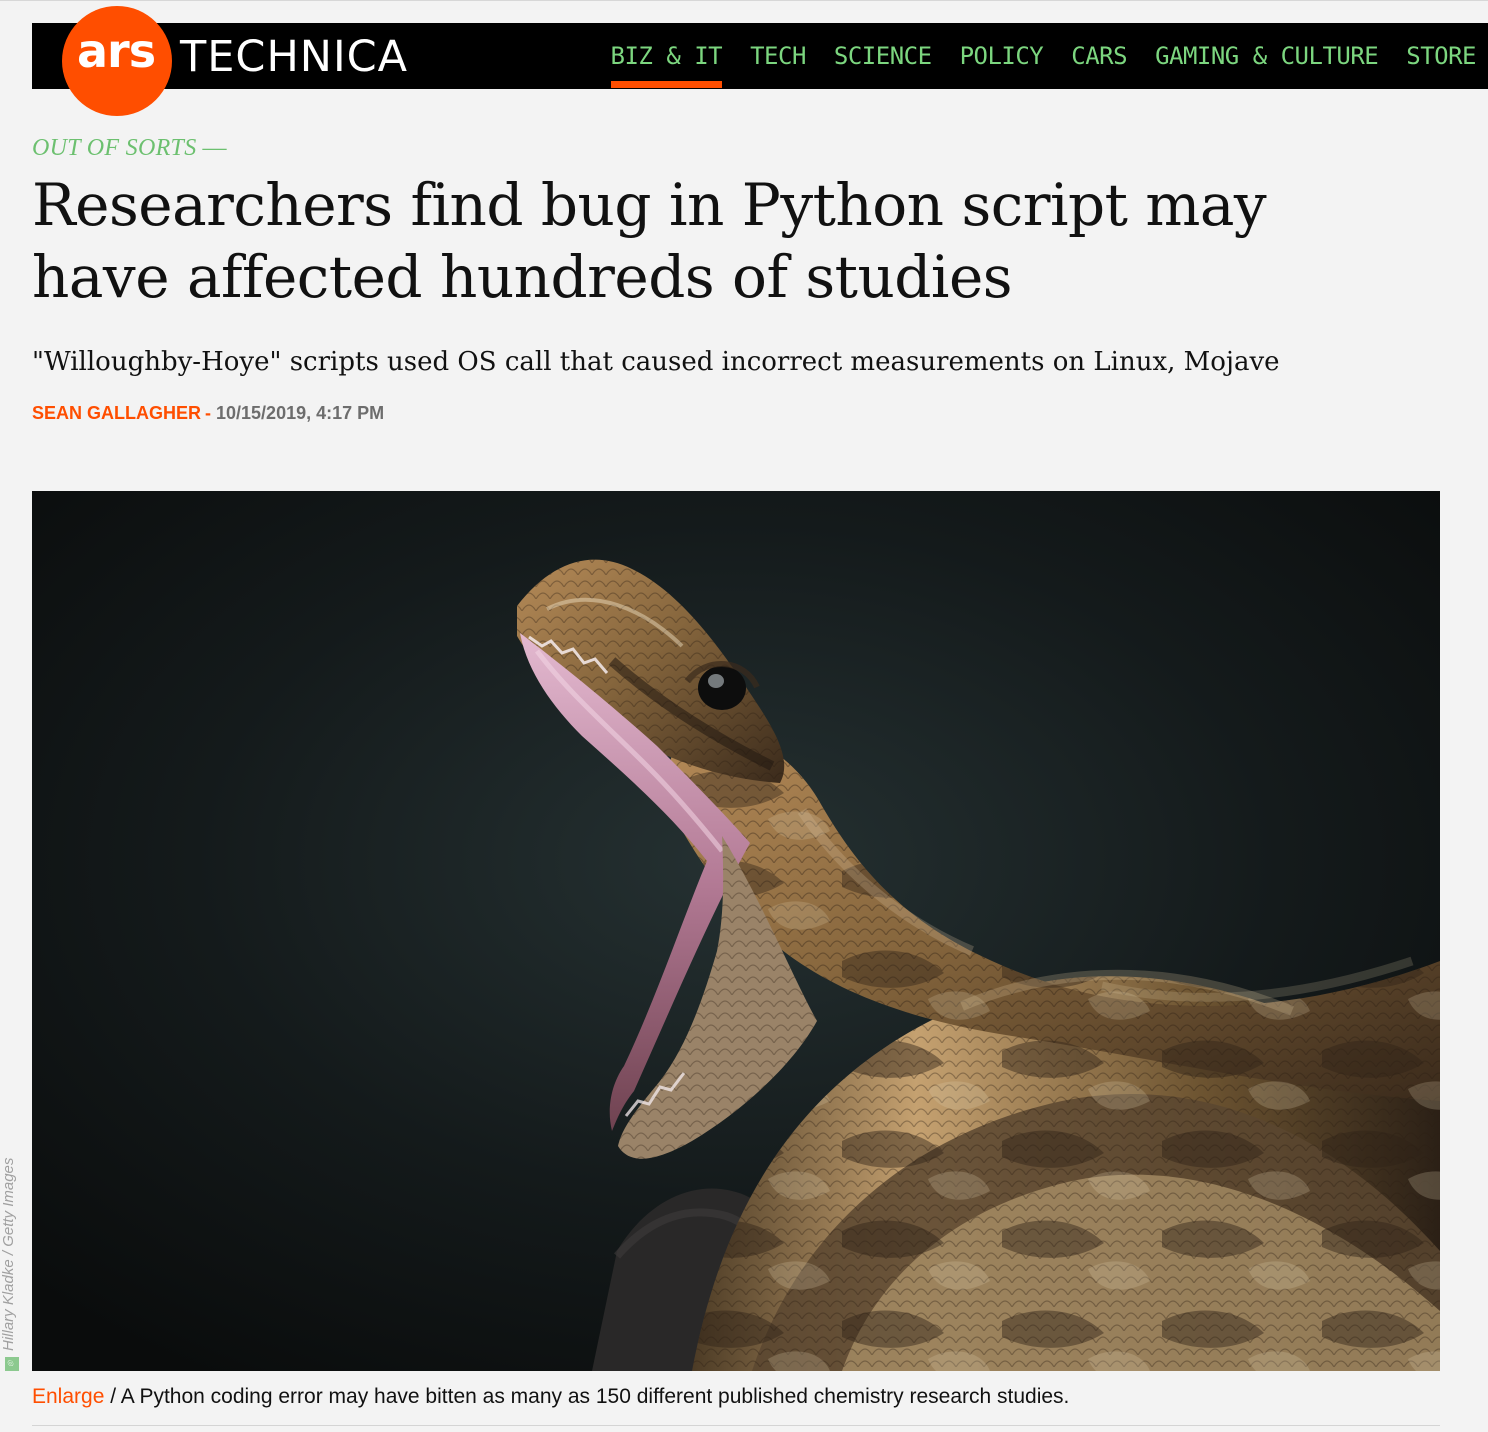  I want to click on nav-item-science: SCIENCE, so click(883, 56).